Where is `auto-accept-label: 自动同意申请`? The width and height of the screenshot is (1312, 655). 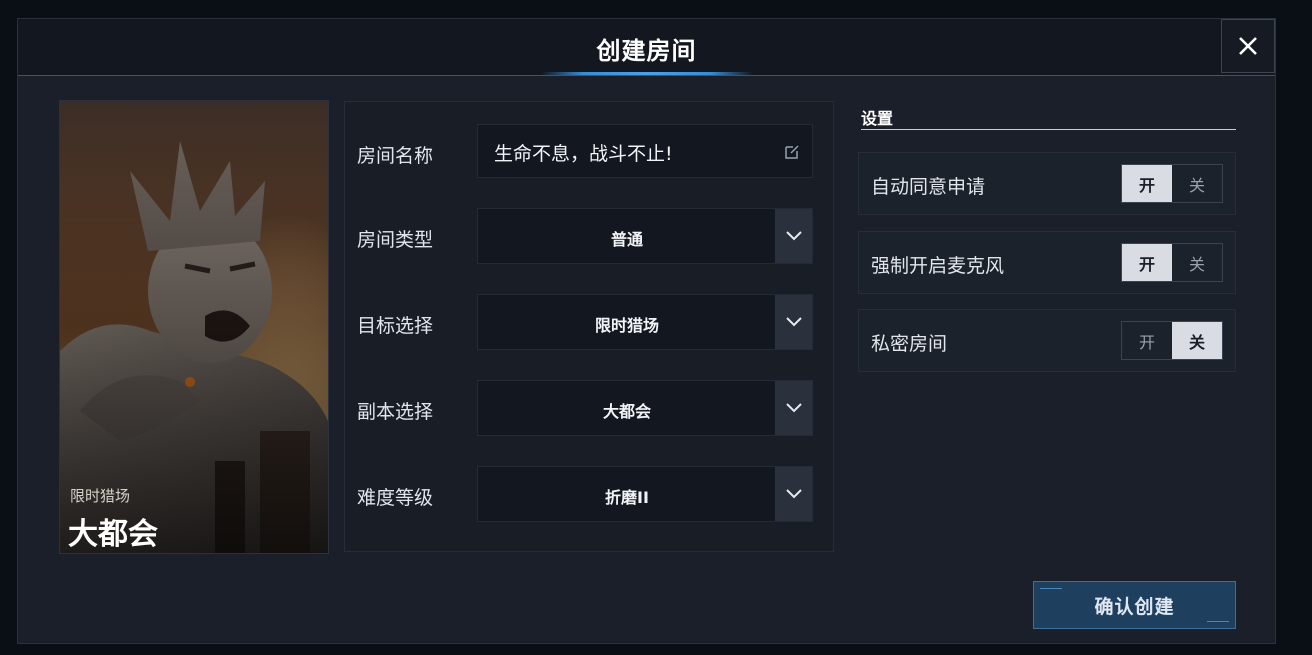
auto-accept-label: 自动同意申请 is located at coordinates (928, 187).